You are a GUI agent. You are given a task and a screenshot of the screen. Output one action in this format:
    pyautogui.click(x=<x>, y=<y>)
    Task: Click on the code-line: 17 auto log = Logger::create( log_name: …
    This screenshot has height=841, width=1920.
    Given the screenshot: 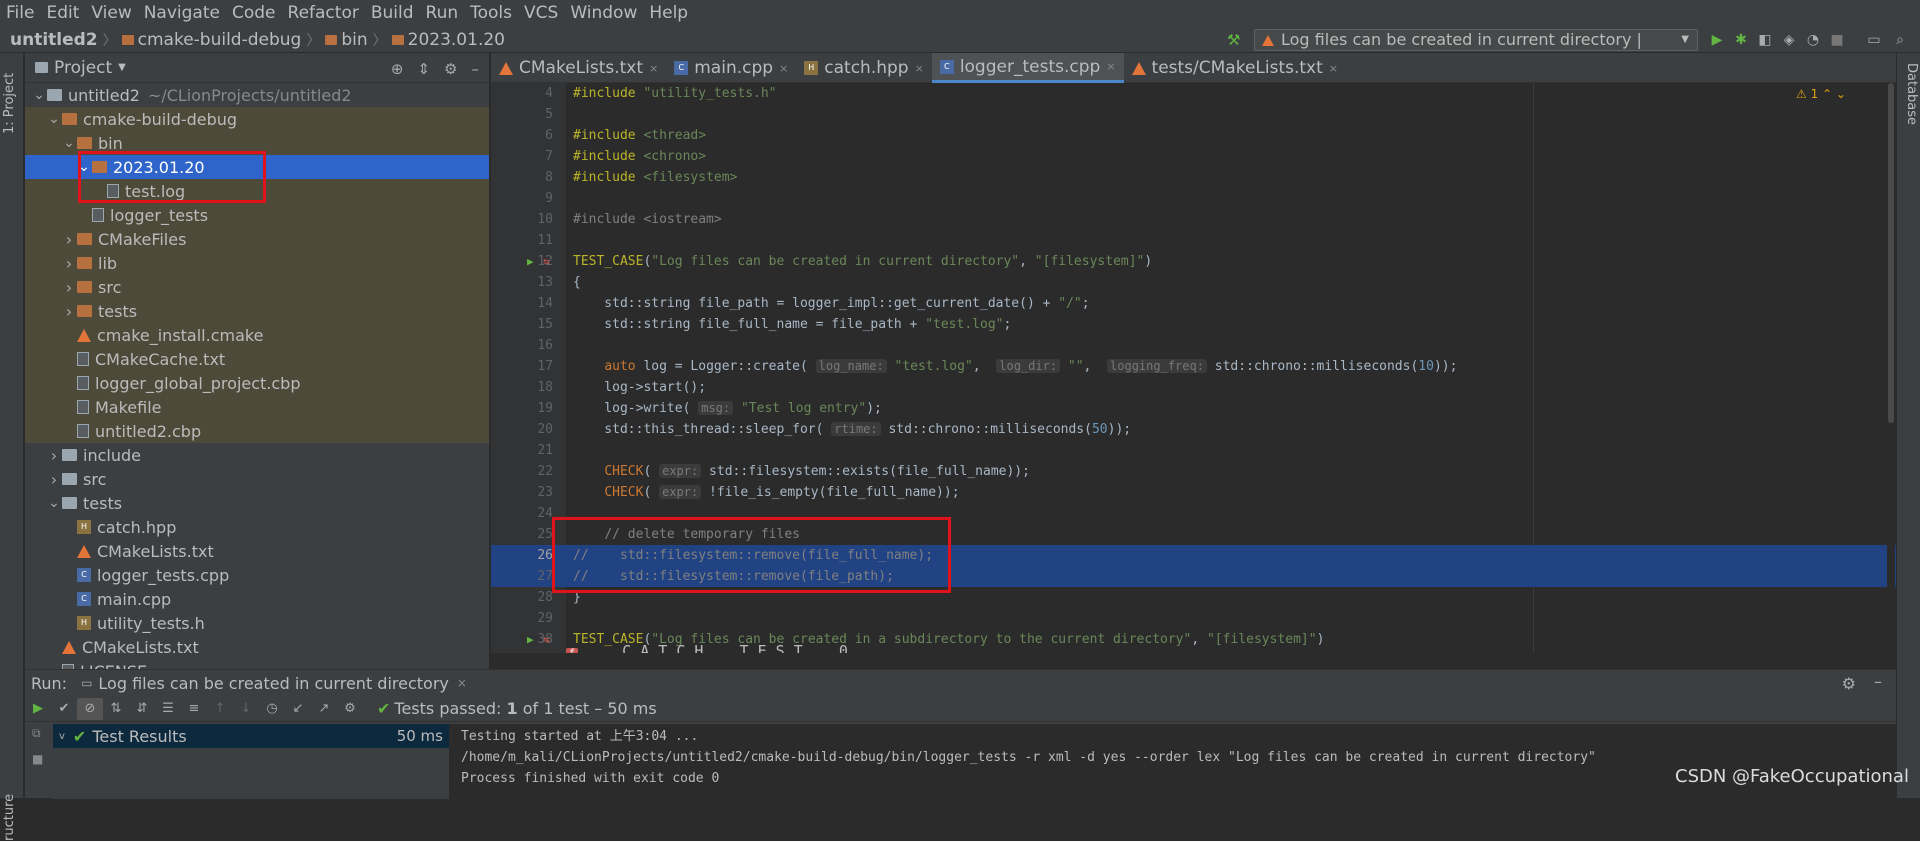 What is the action you would take?
    pyautogui.click(x=1193, y=366)
    